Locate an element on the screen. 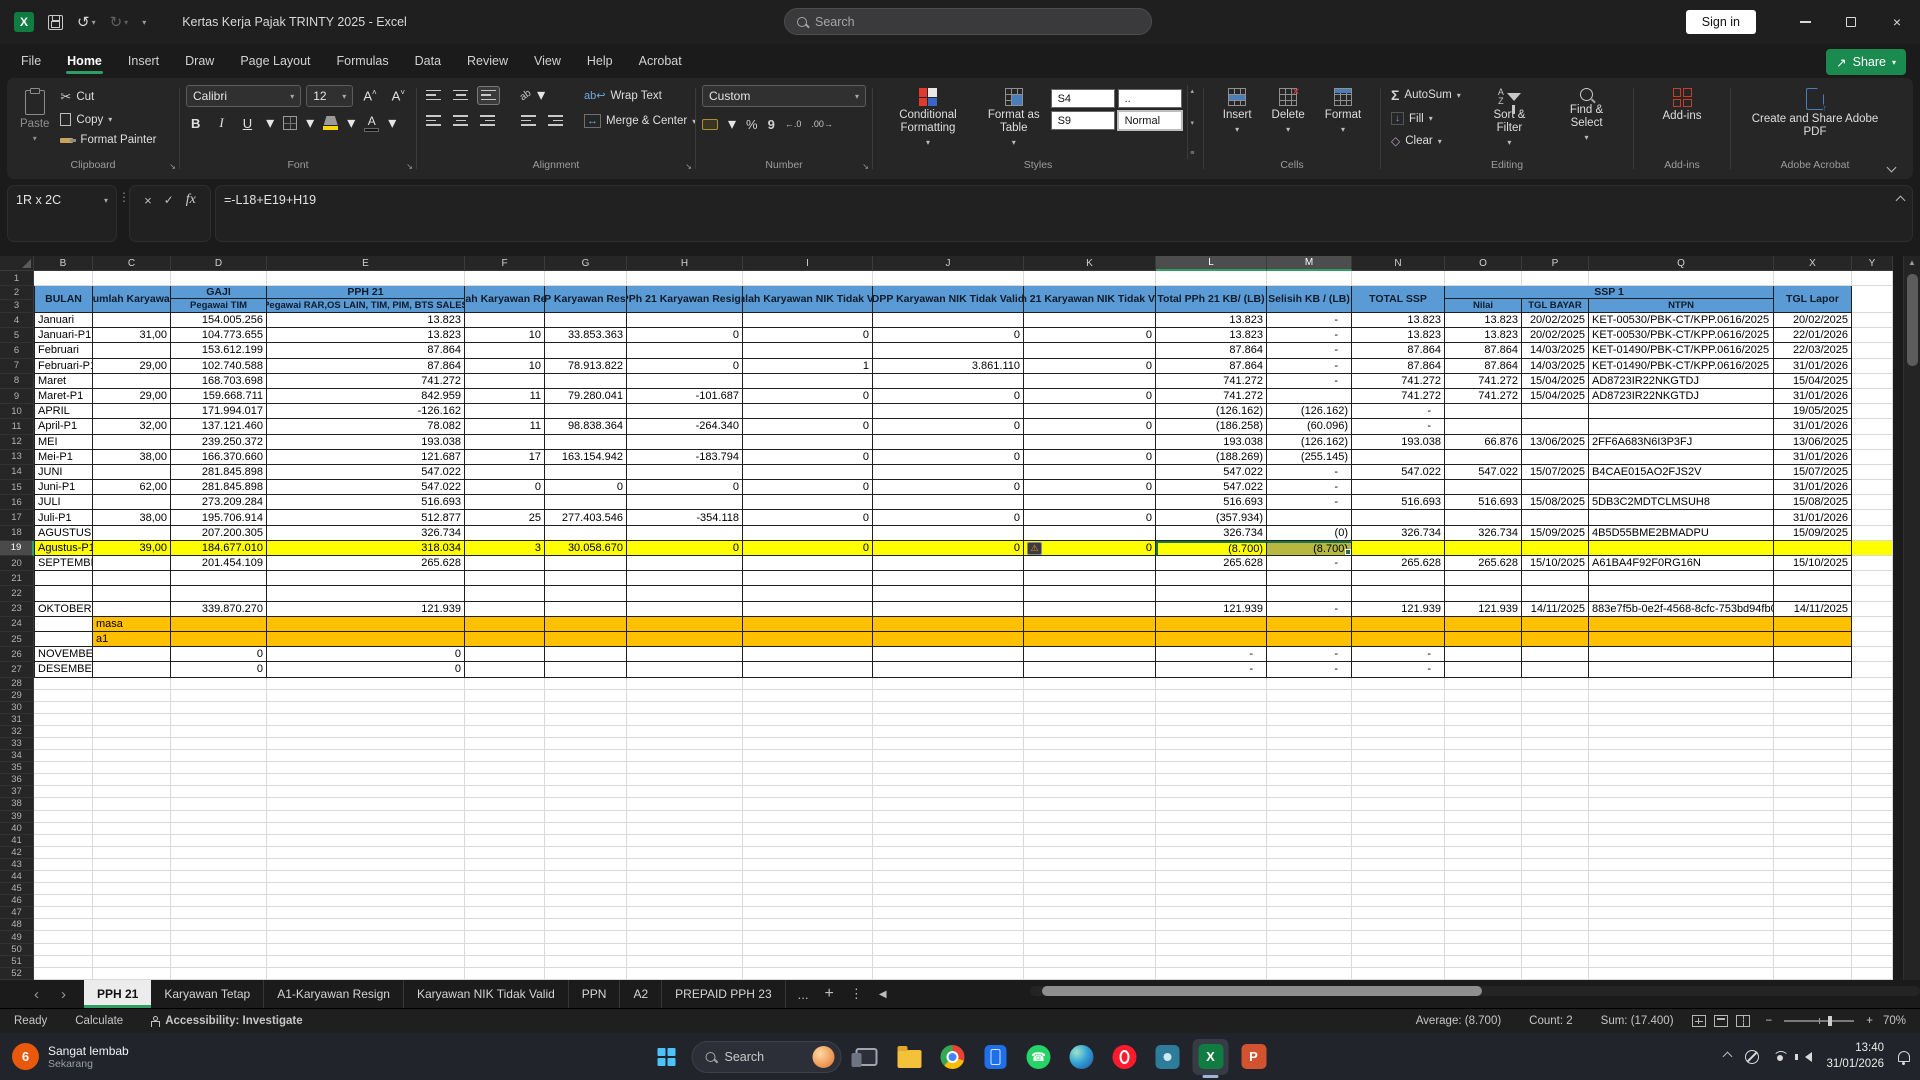 This screenshot has width=1920, height=1080. cell-K7: 0 is located at coordinates (1090, 366).